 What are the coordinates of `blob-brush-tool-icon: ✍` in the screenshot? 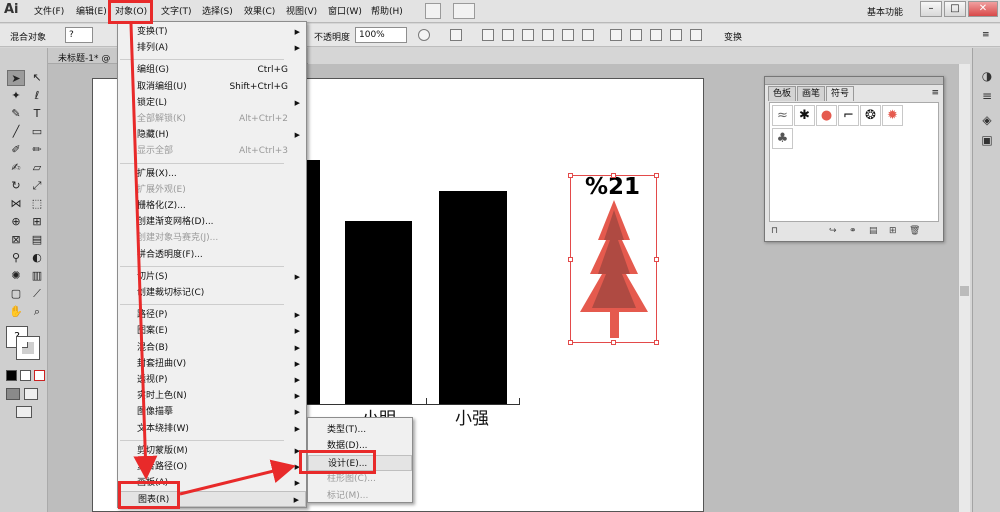 It's located at (16, 168).